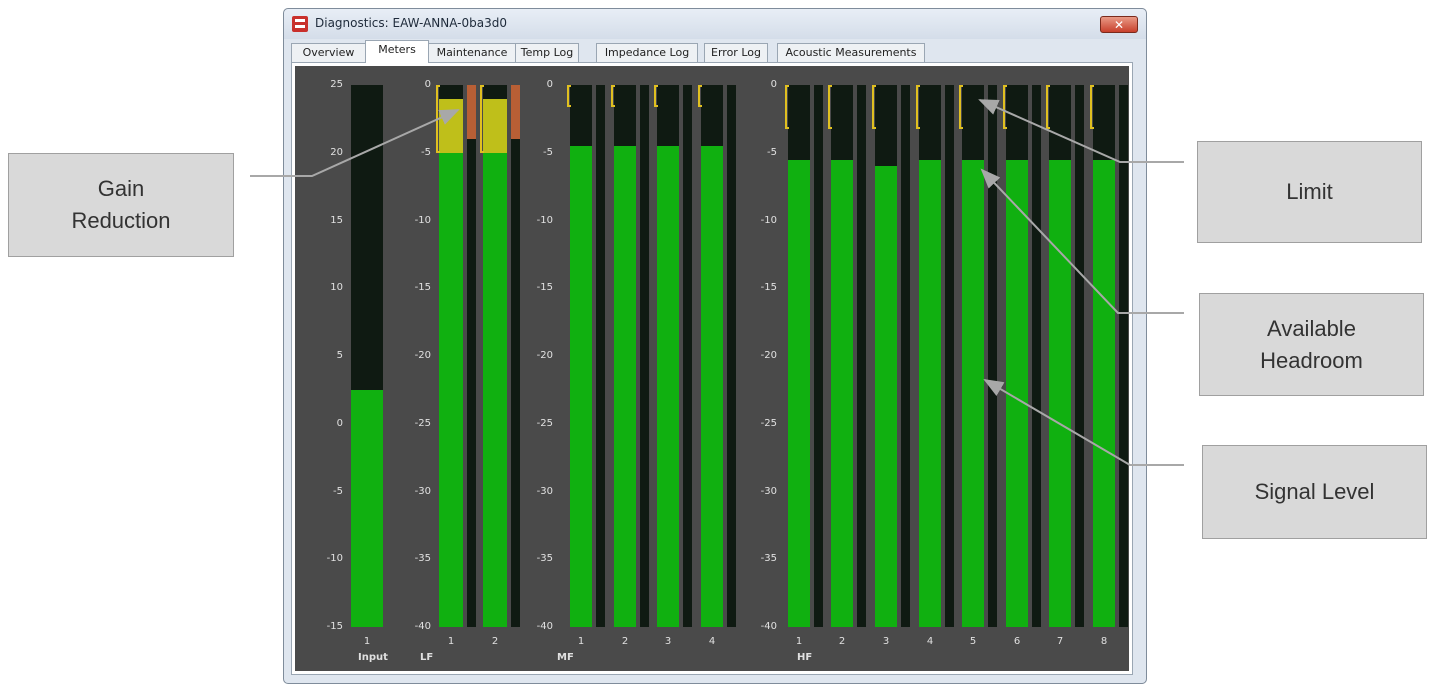  I want to click on tab-meters: Meters, so click(397, 51).